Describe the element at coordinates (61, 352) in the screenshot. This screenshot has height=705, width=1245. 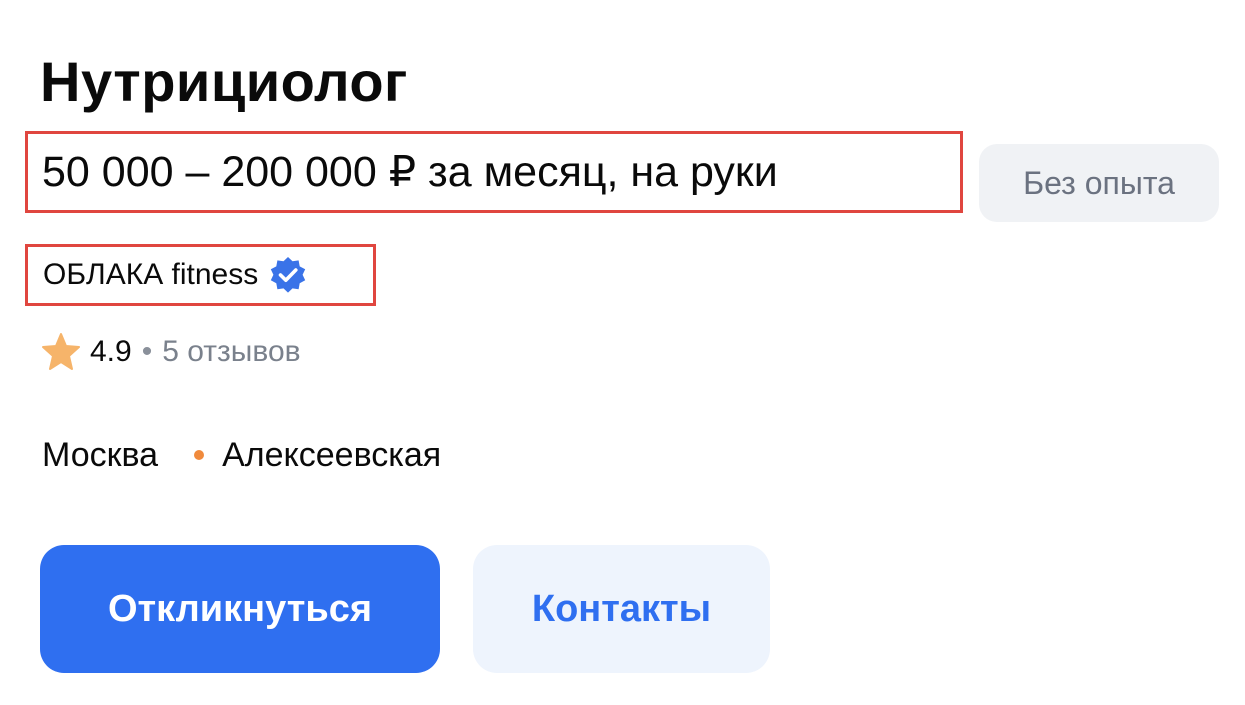
I see `star-icon` at that location.